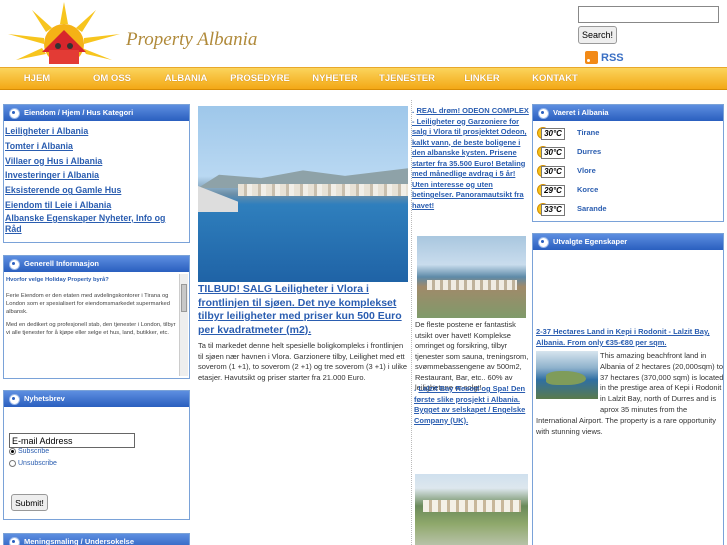 This screenshot has width=727, height=545. I want to click on subscribe-label: Subscribe, so click(34, 451).